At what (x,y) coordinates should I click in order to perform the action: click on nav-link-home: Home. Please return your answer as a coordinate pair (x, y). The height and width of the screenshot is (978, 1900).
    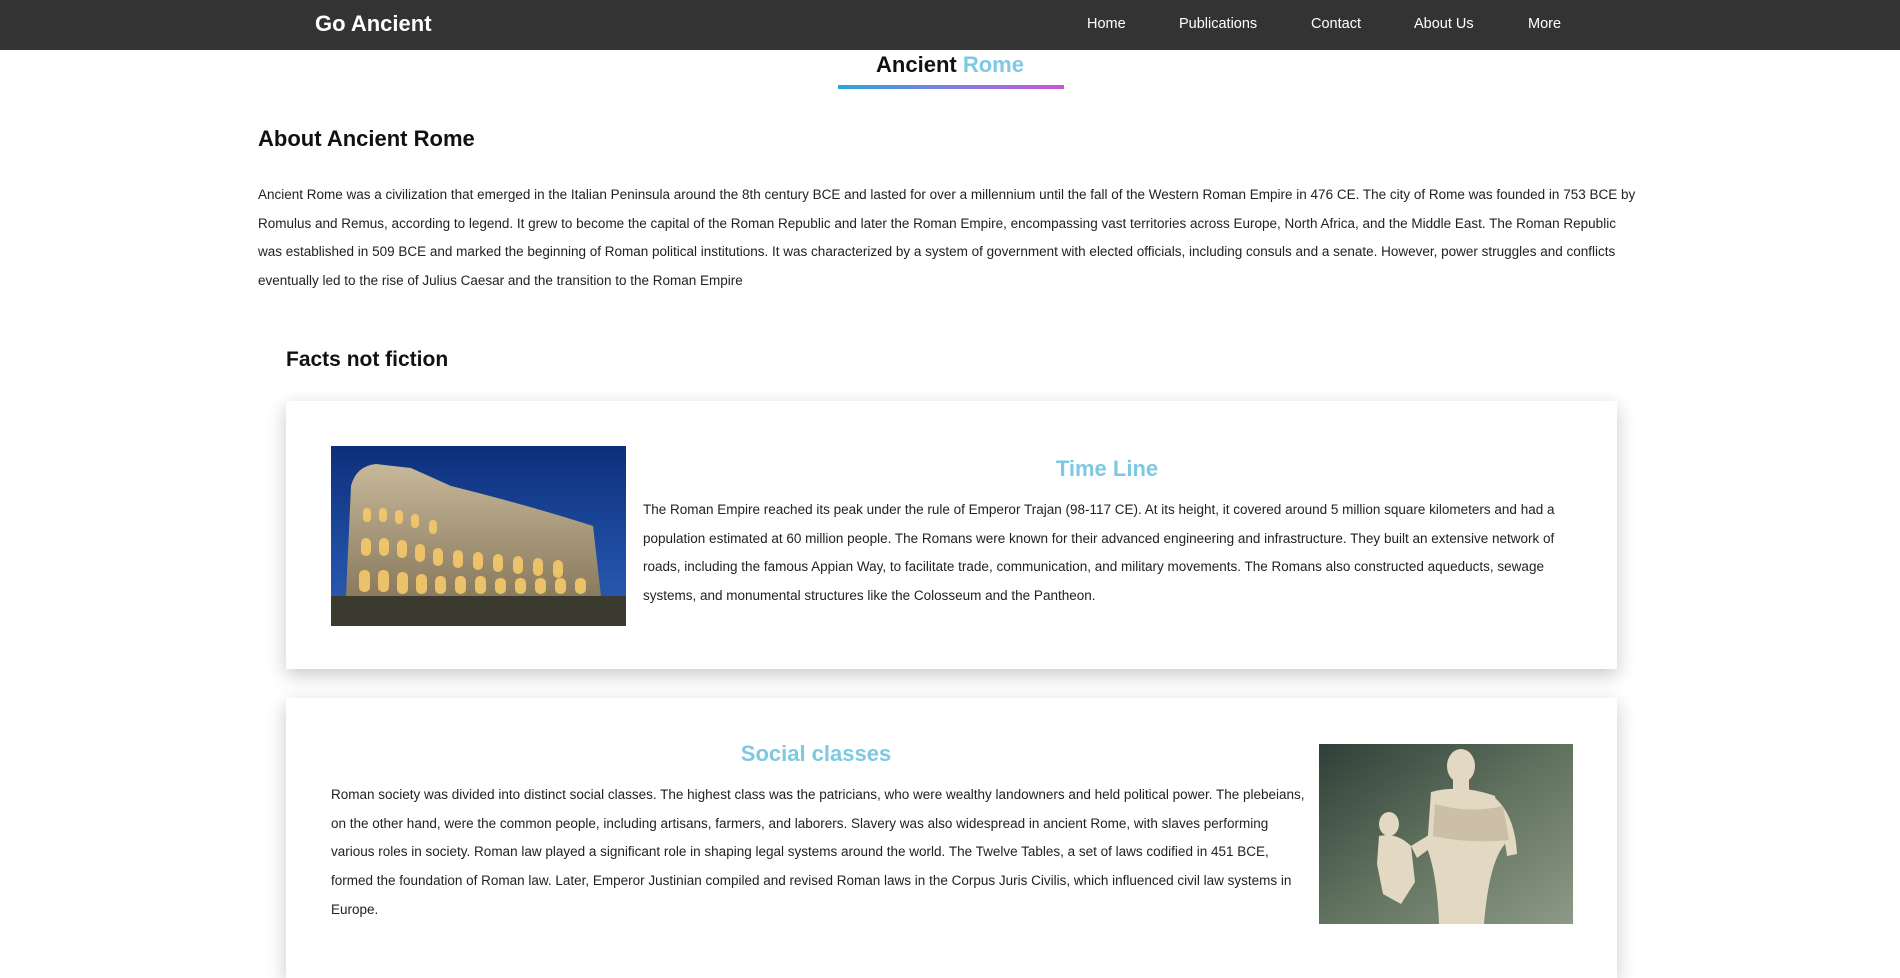
    Looking at the image, I should click on (1106, 24).